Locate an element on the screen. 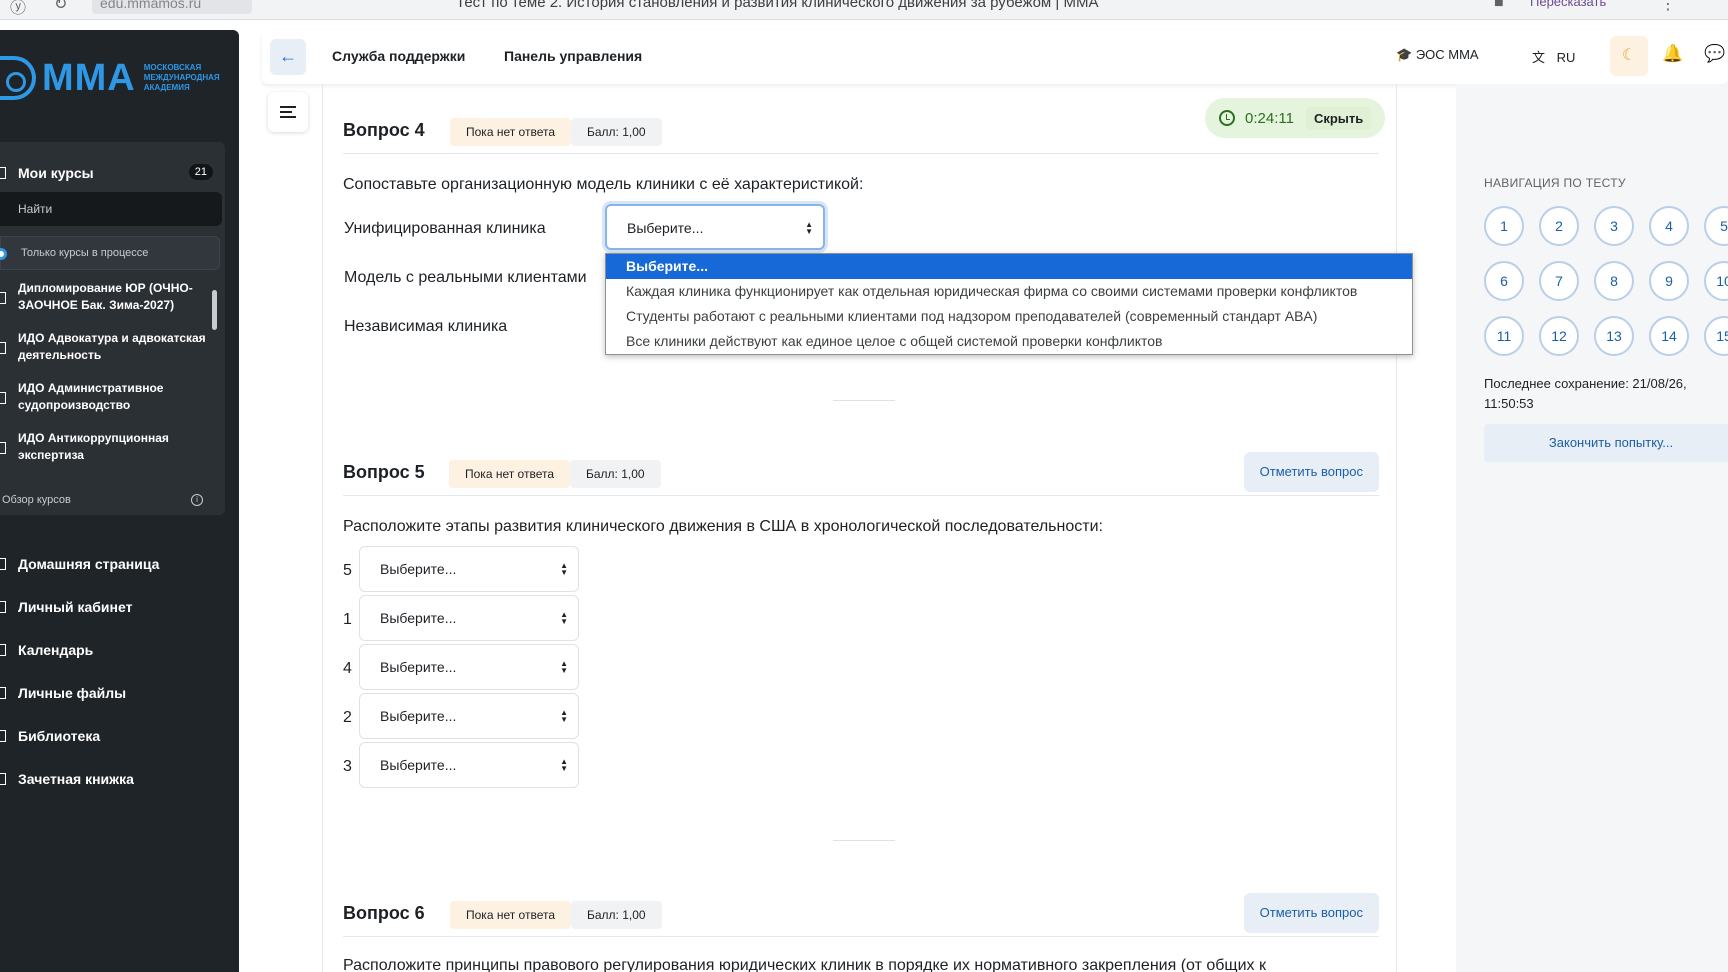  logo-word: ММА is located at coordinates (89, 77).